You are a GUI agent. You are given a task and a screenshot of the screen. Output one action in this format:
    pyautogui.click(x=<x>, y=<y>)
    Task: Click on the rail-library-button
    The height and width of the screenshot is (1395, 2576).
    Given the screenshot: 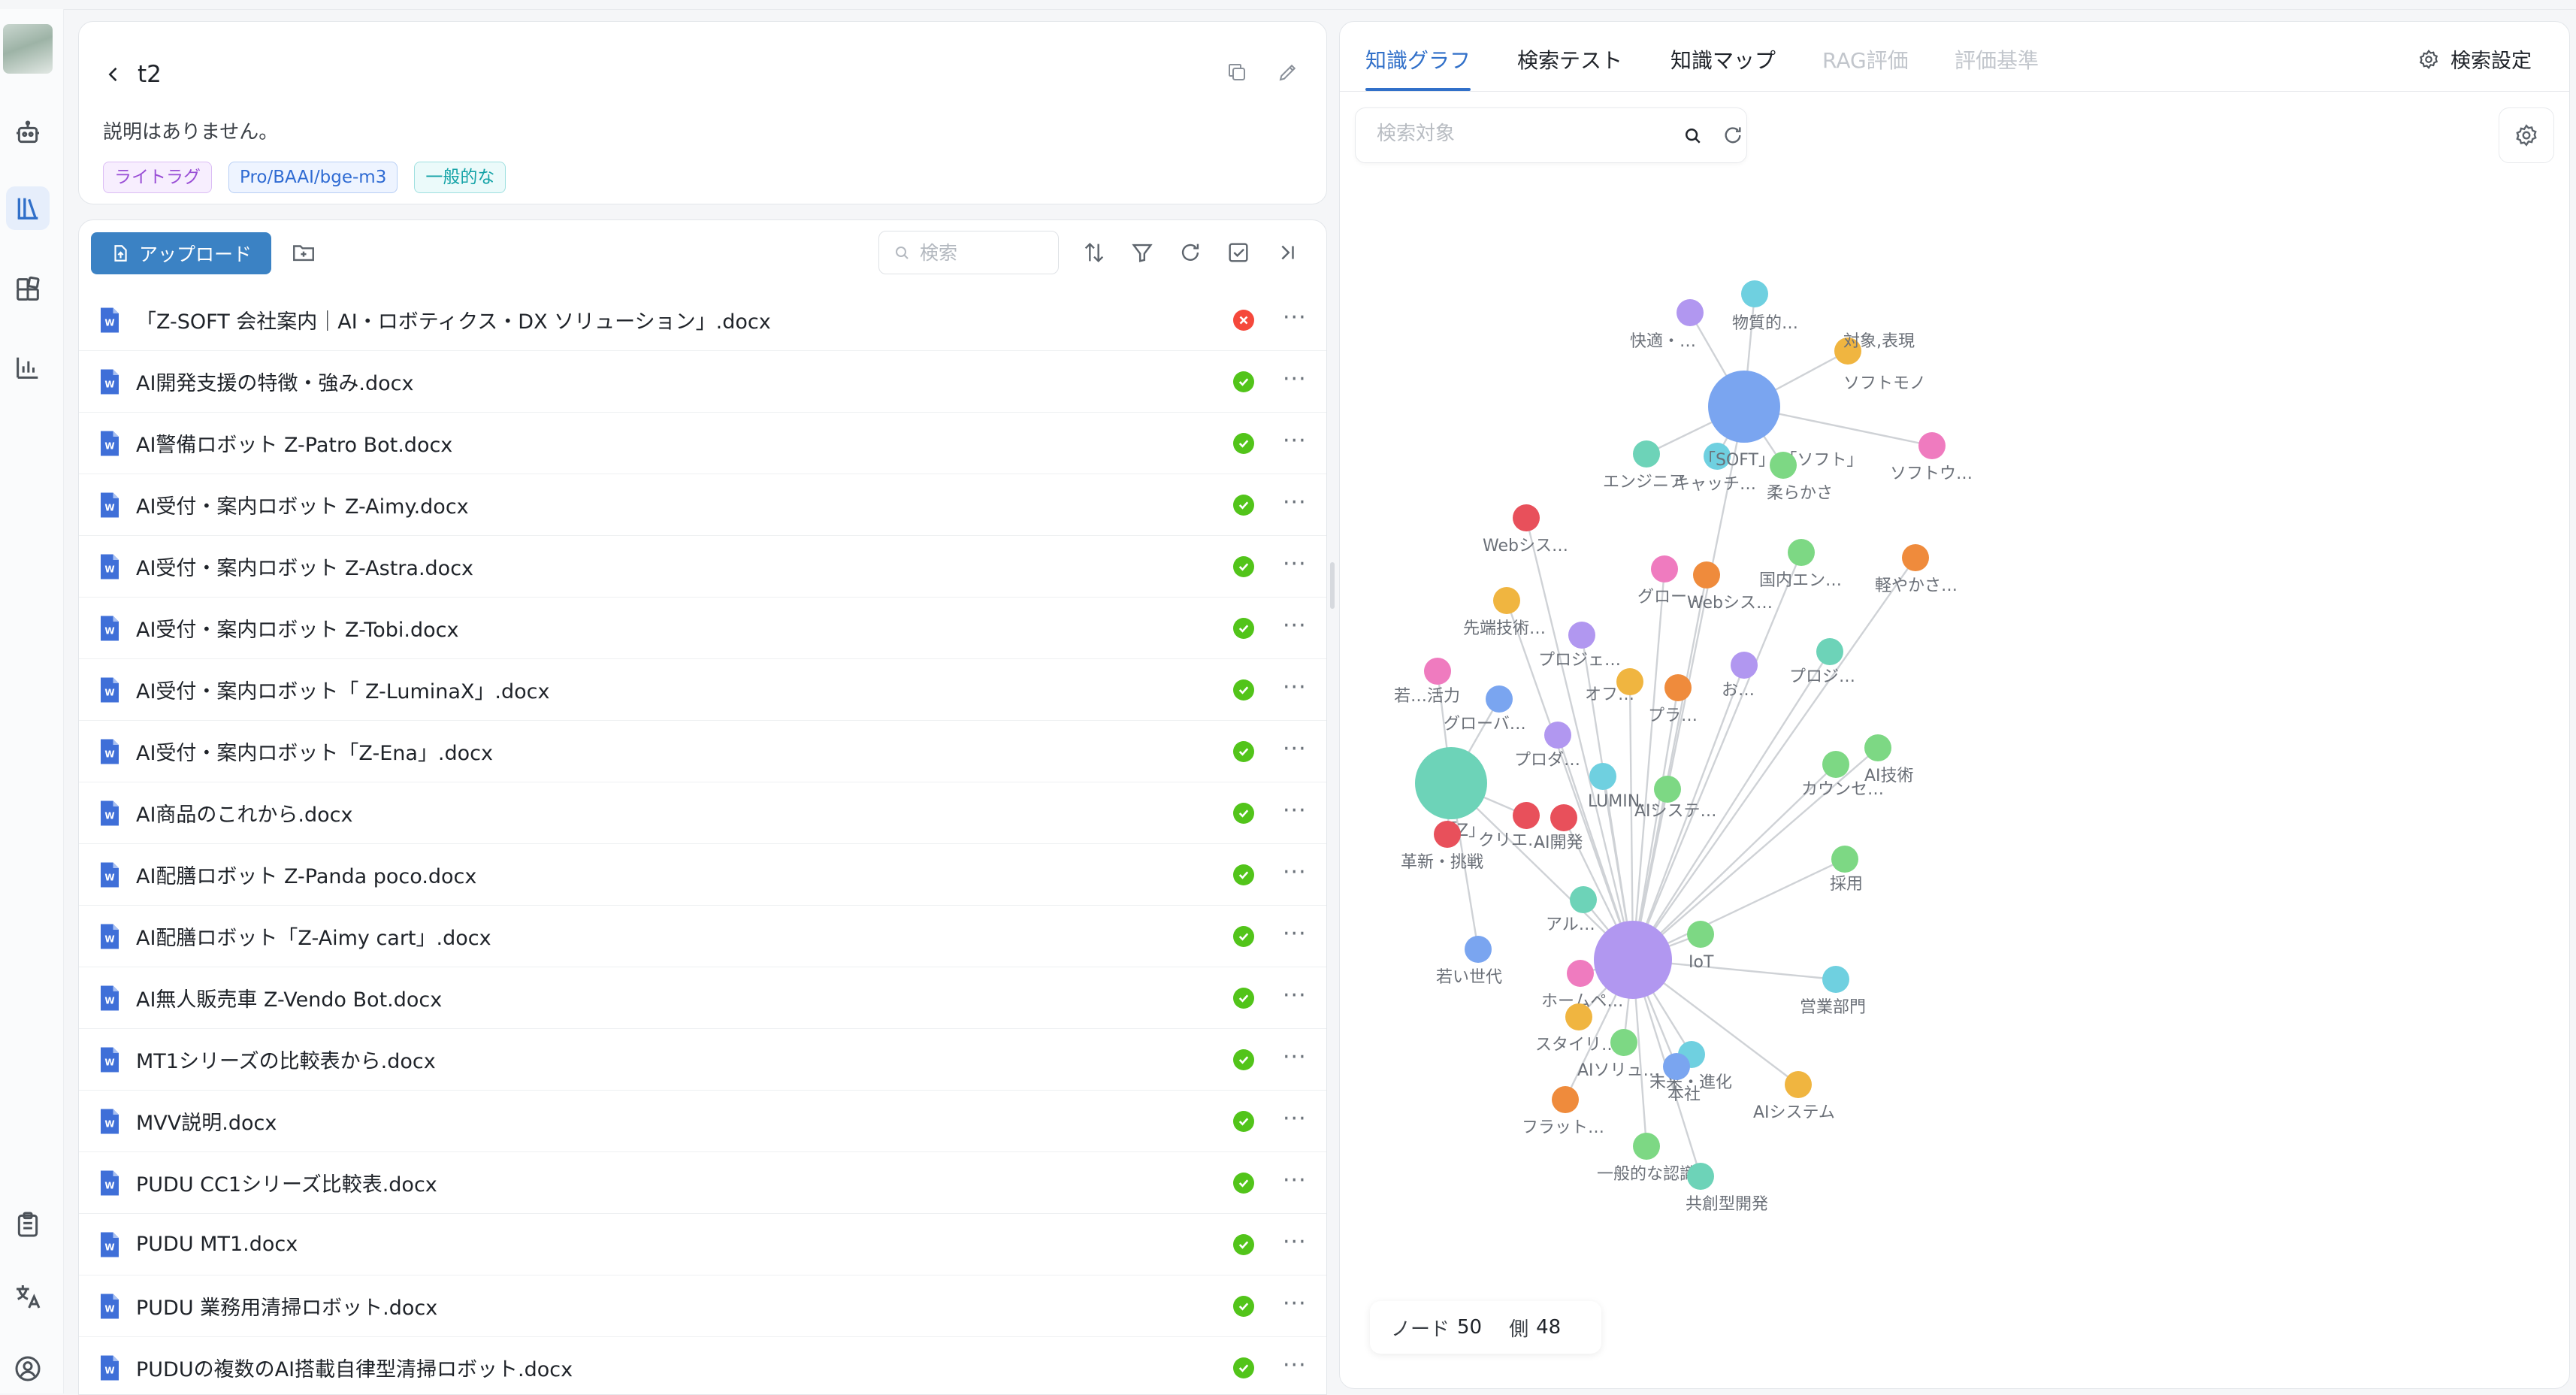 What is the action you would take?
    pyautogui.click(x=28, y=208)
    